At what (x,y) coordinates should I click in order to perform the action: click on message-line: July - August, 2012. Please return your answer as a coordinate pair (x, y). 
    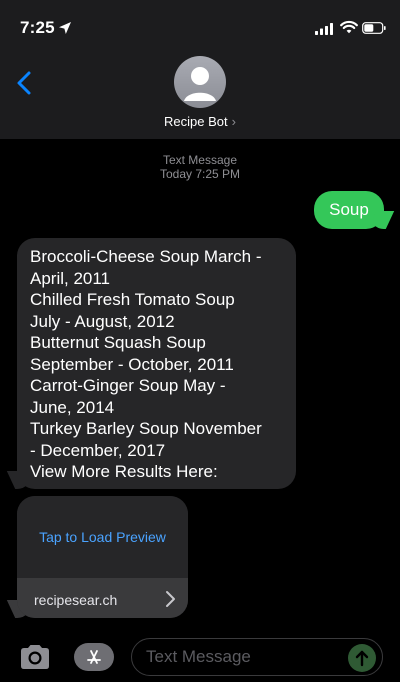
    Looking at the image, I should click on (102, 321).